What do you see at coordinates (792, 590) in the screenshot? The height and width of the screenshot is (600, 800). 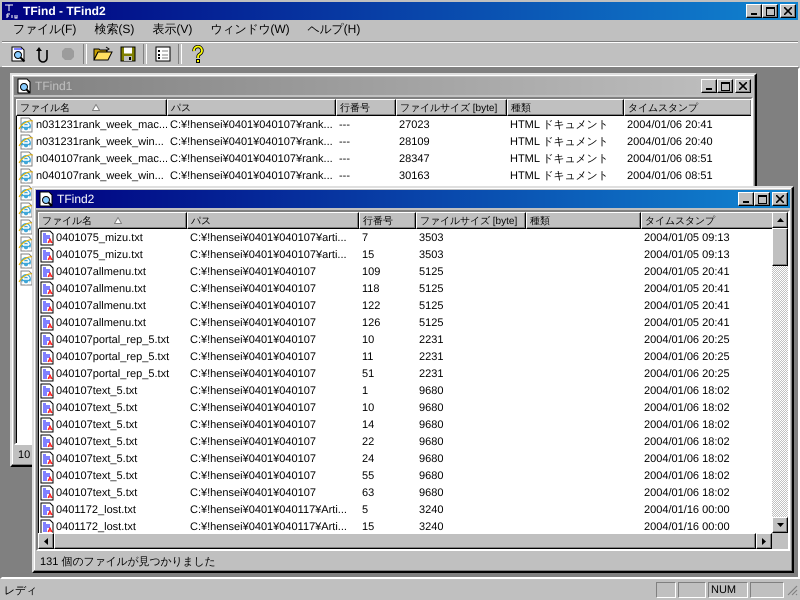 I see `resize-grip-icon` at bounding box center [792, 590].